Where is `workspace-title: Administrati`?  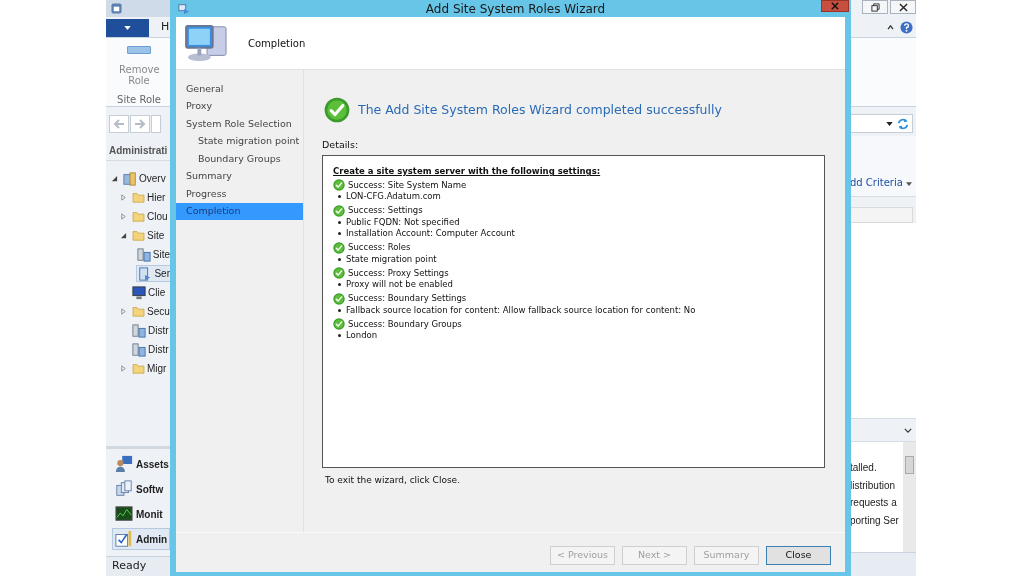 workspace-title: Administrati is located at coordinates (138, 151).